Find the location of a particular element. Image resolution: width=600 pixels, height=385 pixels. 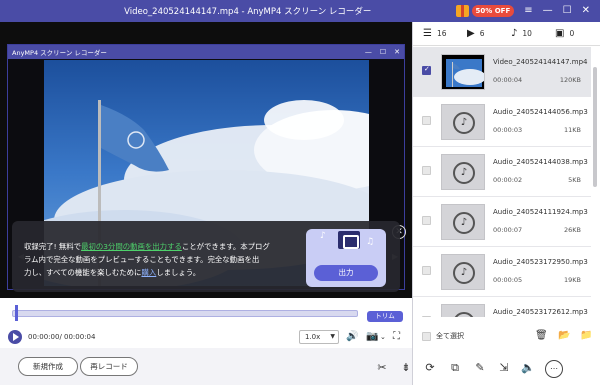

list-item: Video_240524144147.mp4 00:00:04 120KB is located at coordinates (502, 72).